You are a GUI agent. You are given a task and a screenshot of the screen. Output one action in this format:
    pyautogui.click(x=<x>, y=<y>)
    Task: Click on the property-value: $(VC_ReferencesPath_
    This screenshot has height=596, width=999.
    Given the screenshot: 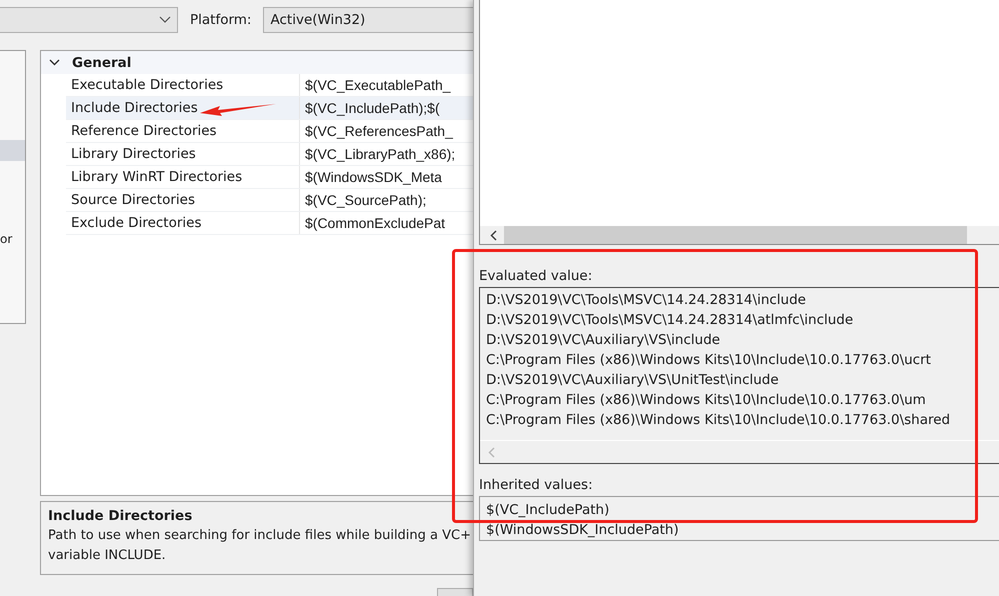 What is the action you would take?
    pyautogui.click(x=378, y=131)
    